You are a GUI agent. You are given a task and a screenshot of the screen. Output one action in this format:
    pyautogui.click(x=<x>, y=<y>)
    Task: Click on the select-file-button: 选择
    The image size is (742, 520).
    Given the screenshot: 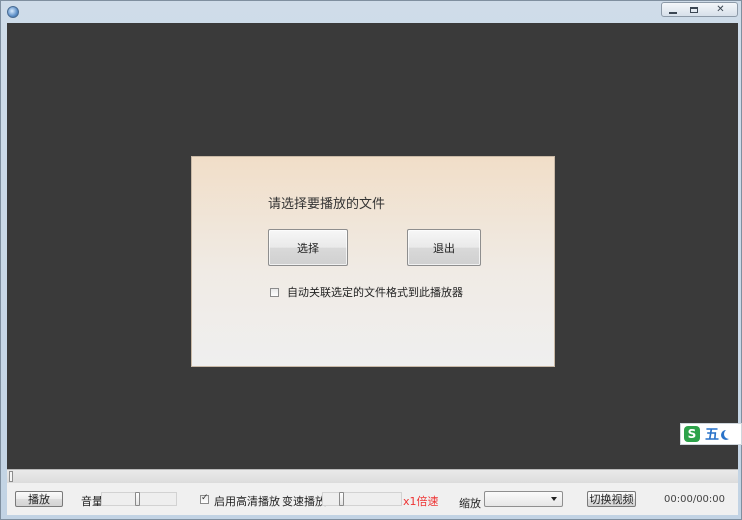 What is the action you would take?
    pyautogui.click(x=308, y=247)
    